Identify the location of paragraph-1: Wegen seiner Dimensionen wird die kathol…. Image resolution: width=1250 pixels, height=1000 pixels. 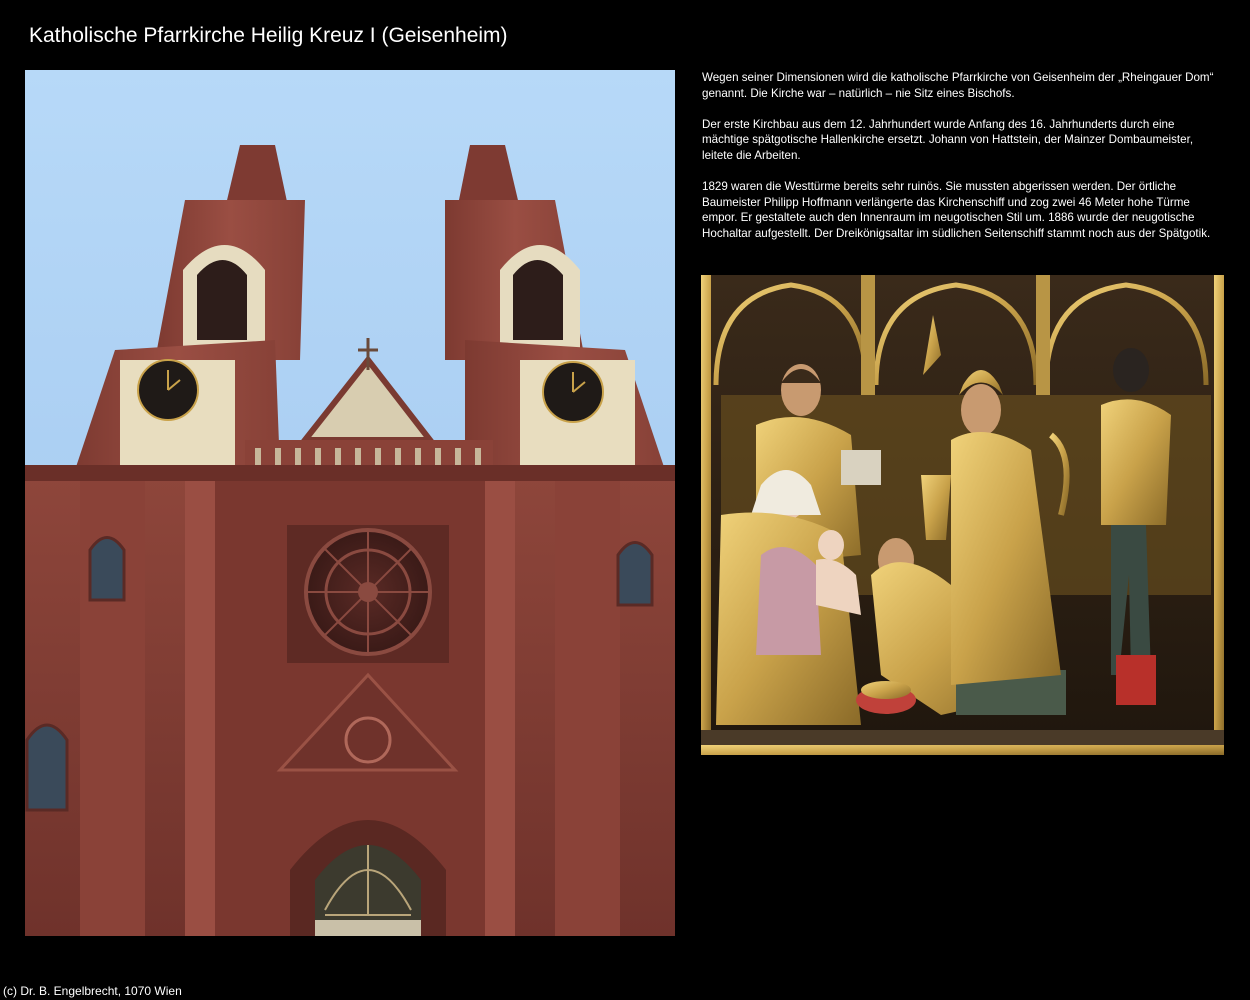
(958, 85).